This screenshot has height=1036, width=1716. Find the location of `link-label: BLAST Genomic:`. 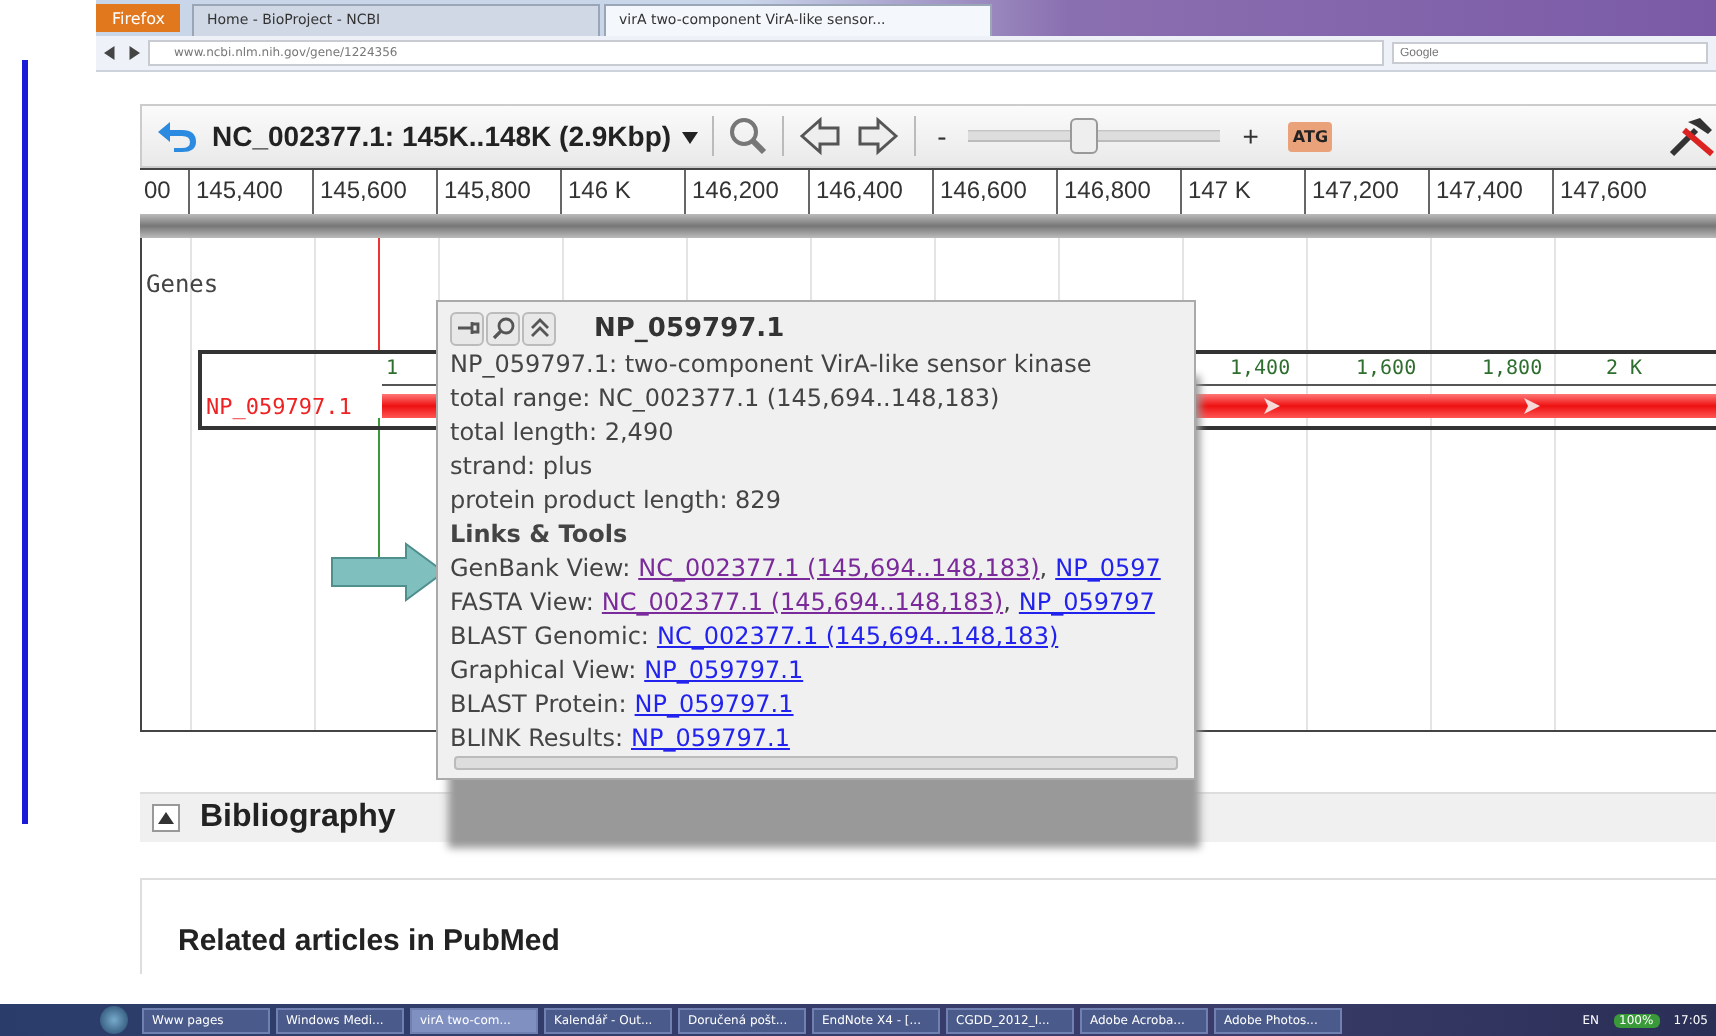

link-label: BLAST Genomic: is located at coordinates (549, 637).